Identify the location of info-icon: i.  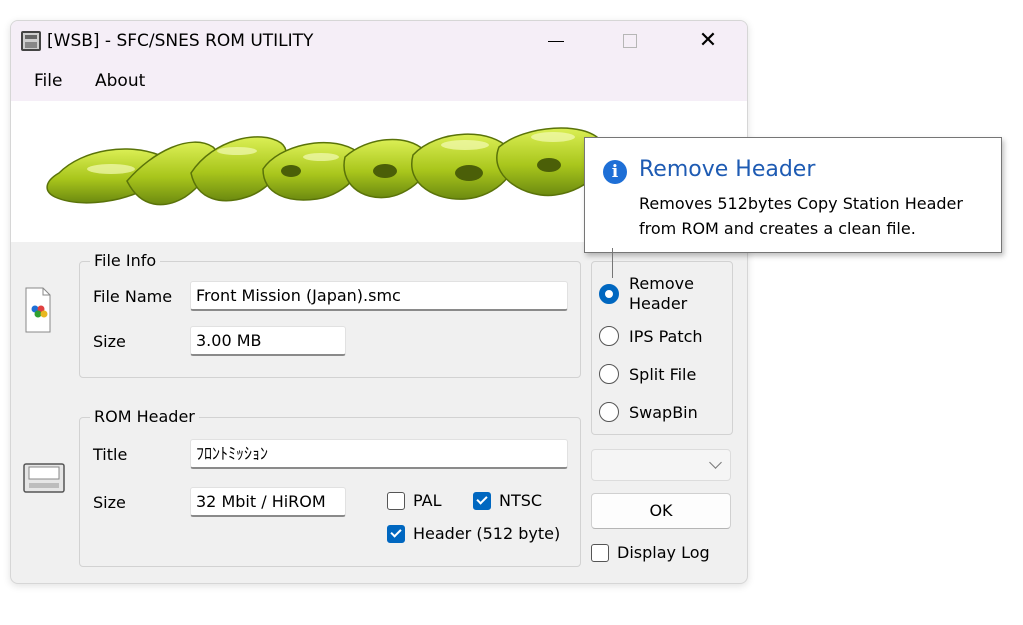
(615, 172).